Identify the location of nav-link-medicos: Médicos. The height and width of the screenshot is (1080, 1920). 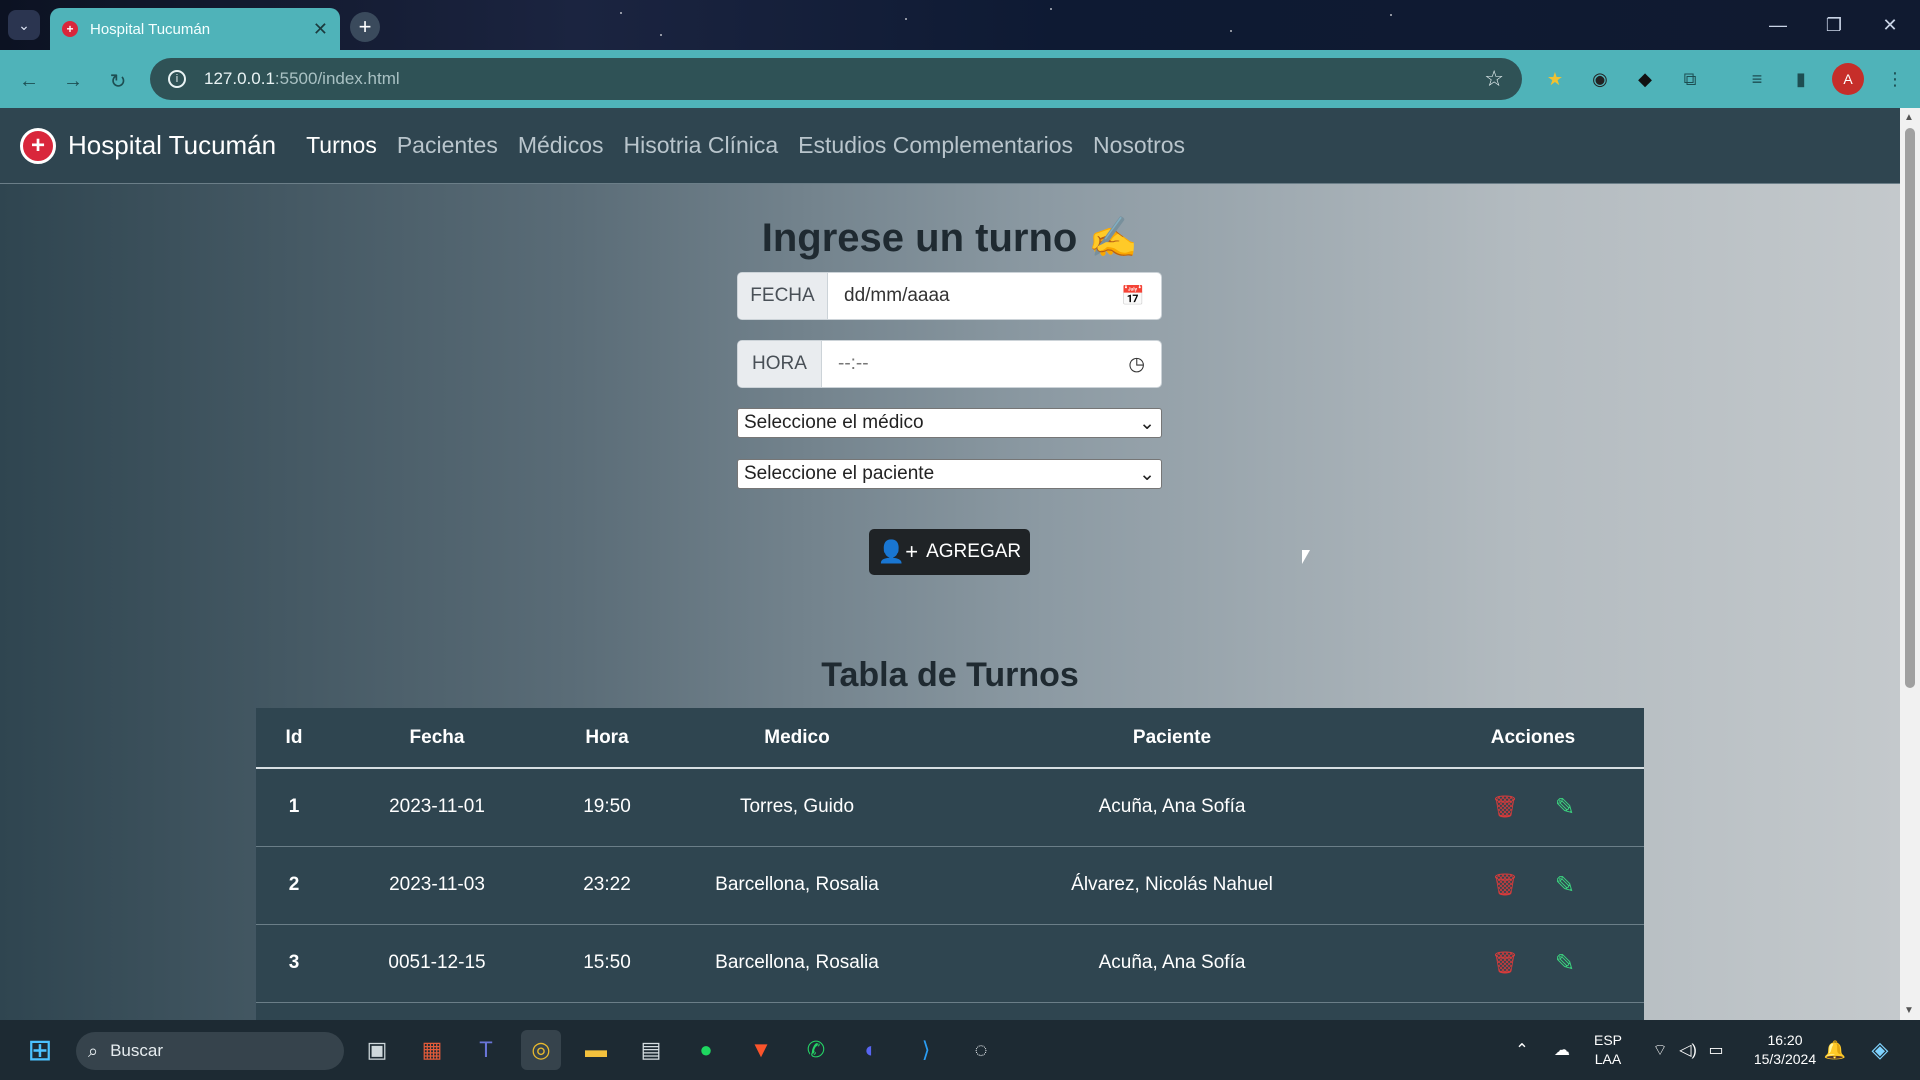
(561, 145).